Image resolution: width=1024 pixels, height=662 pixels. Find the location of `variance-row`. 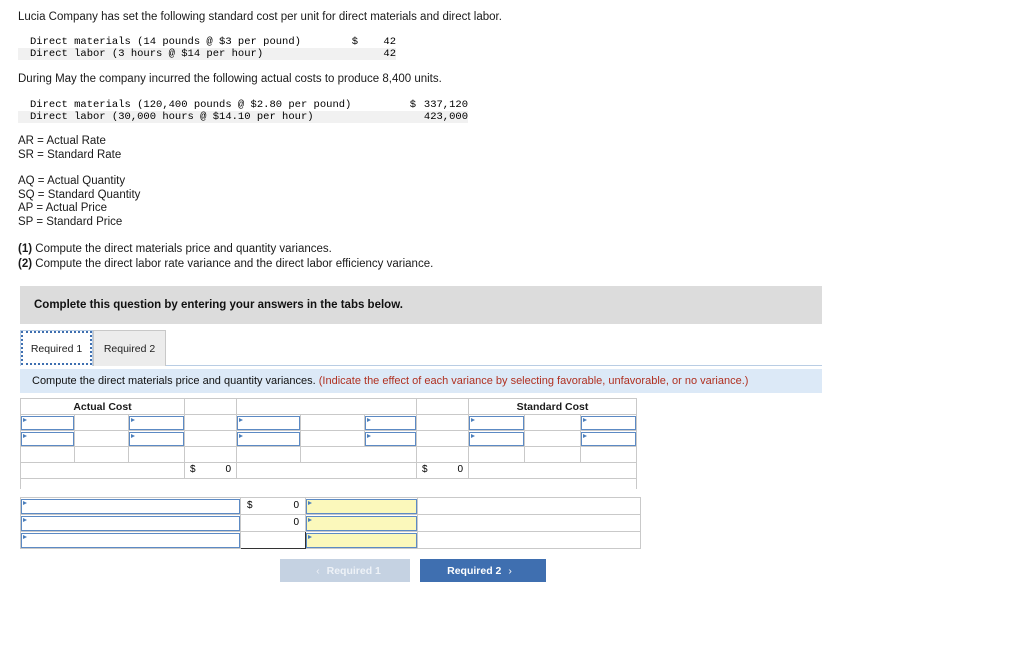

variance-row is located at coordinates (330, 540).